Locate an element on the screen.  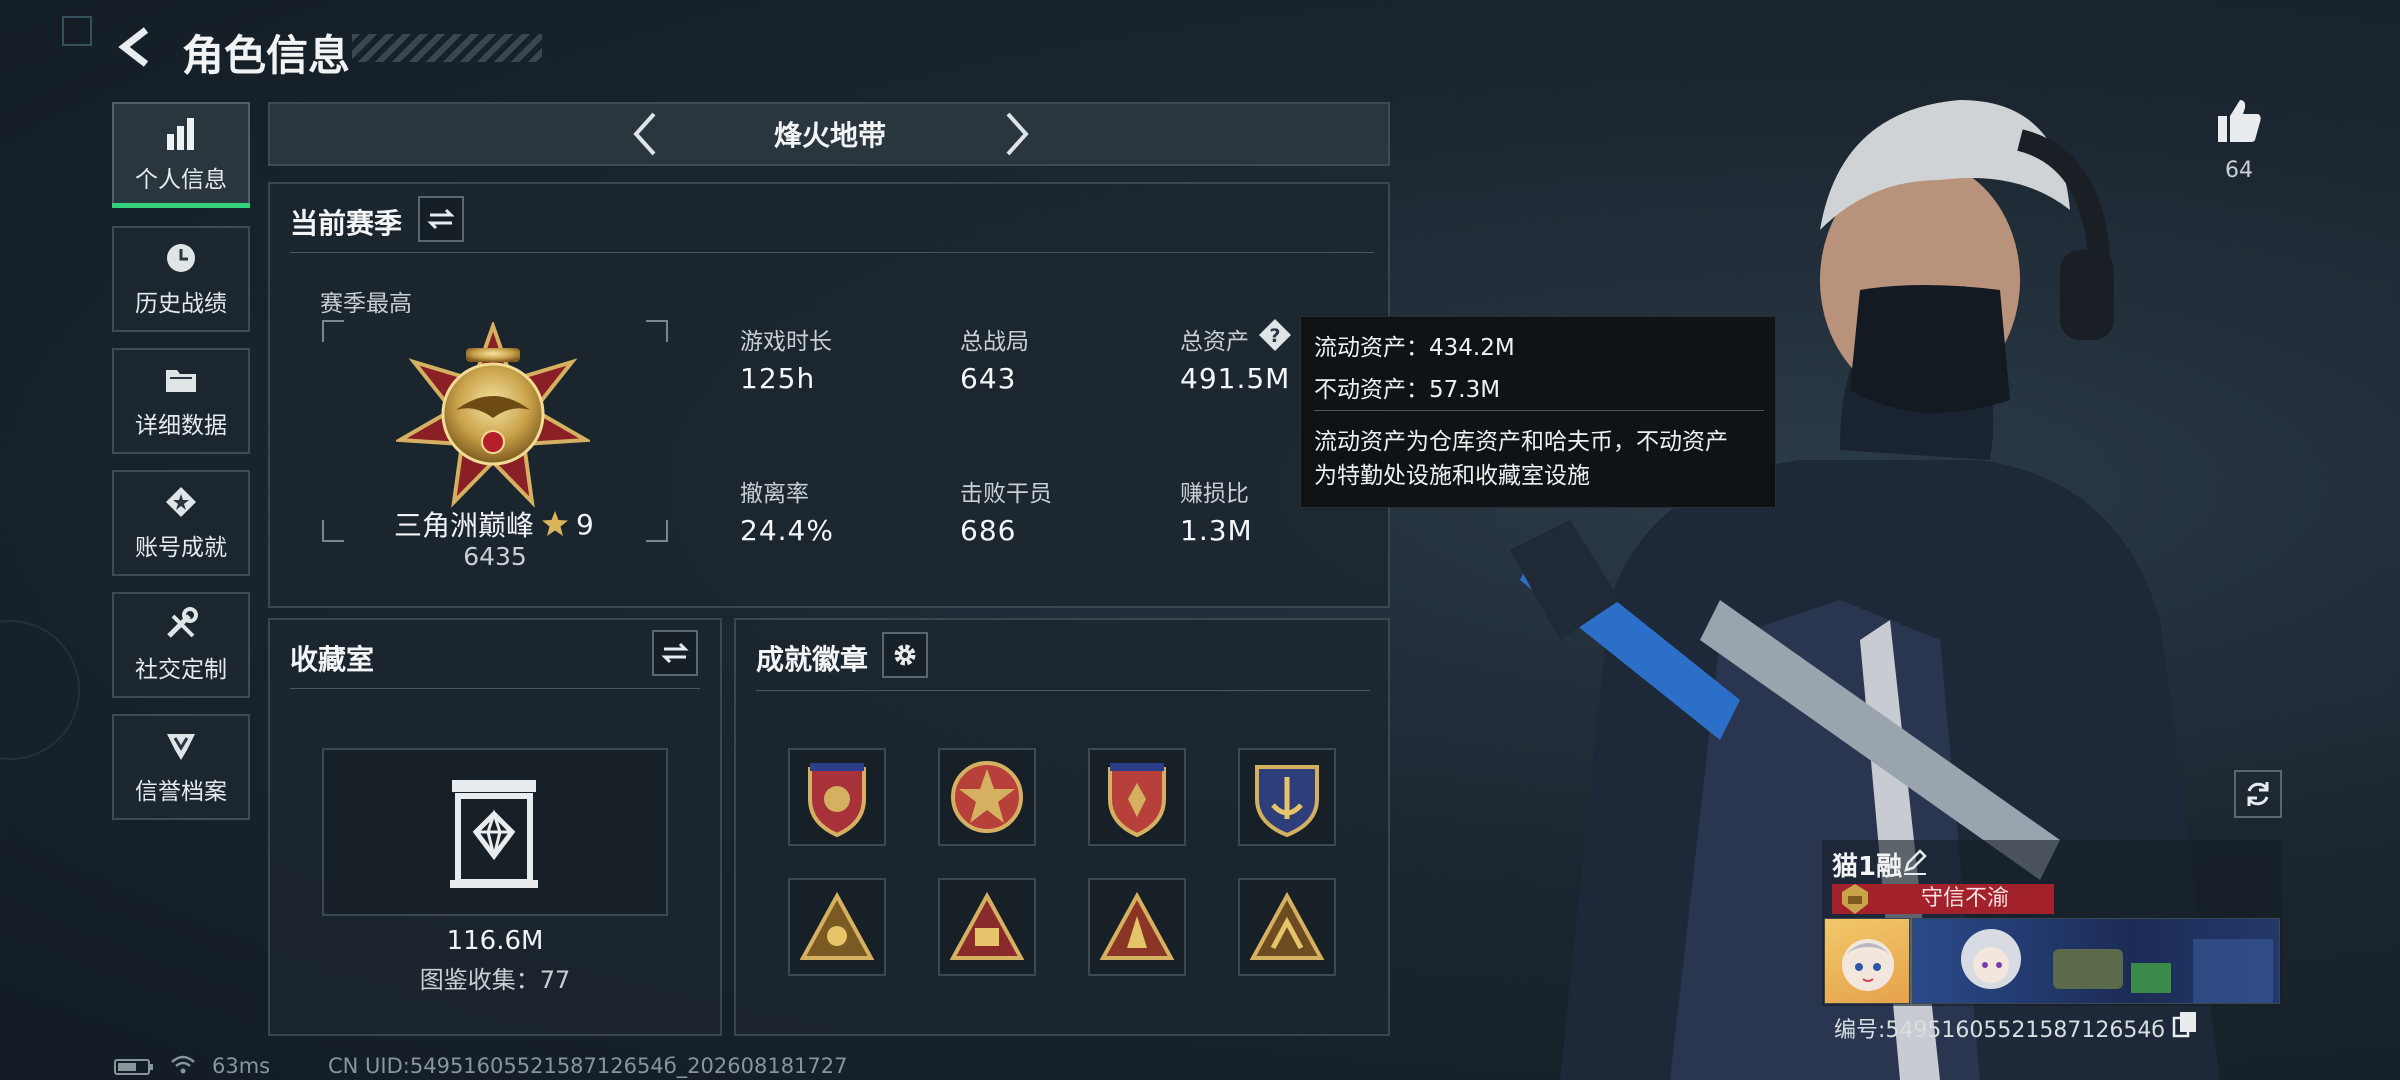
stat-label-matches: 总战局 is located at coordinates (994, 342).